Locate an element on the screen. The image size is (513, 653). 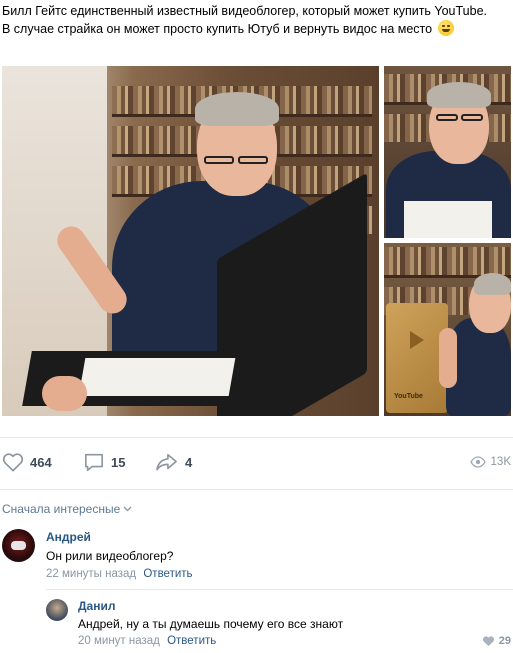
bookshelf-row is located at coordinates (447, 261).